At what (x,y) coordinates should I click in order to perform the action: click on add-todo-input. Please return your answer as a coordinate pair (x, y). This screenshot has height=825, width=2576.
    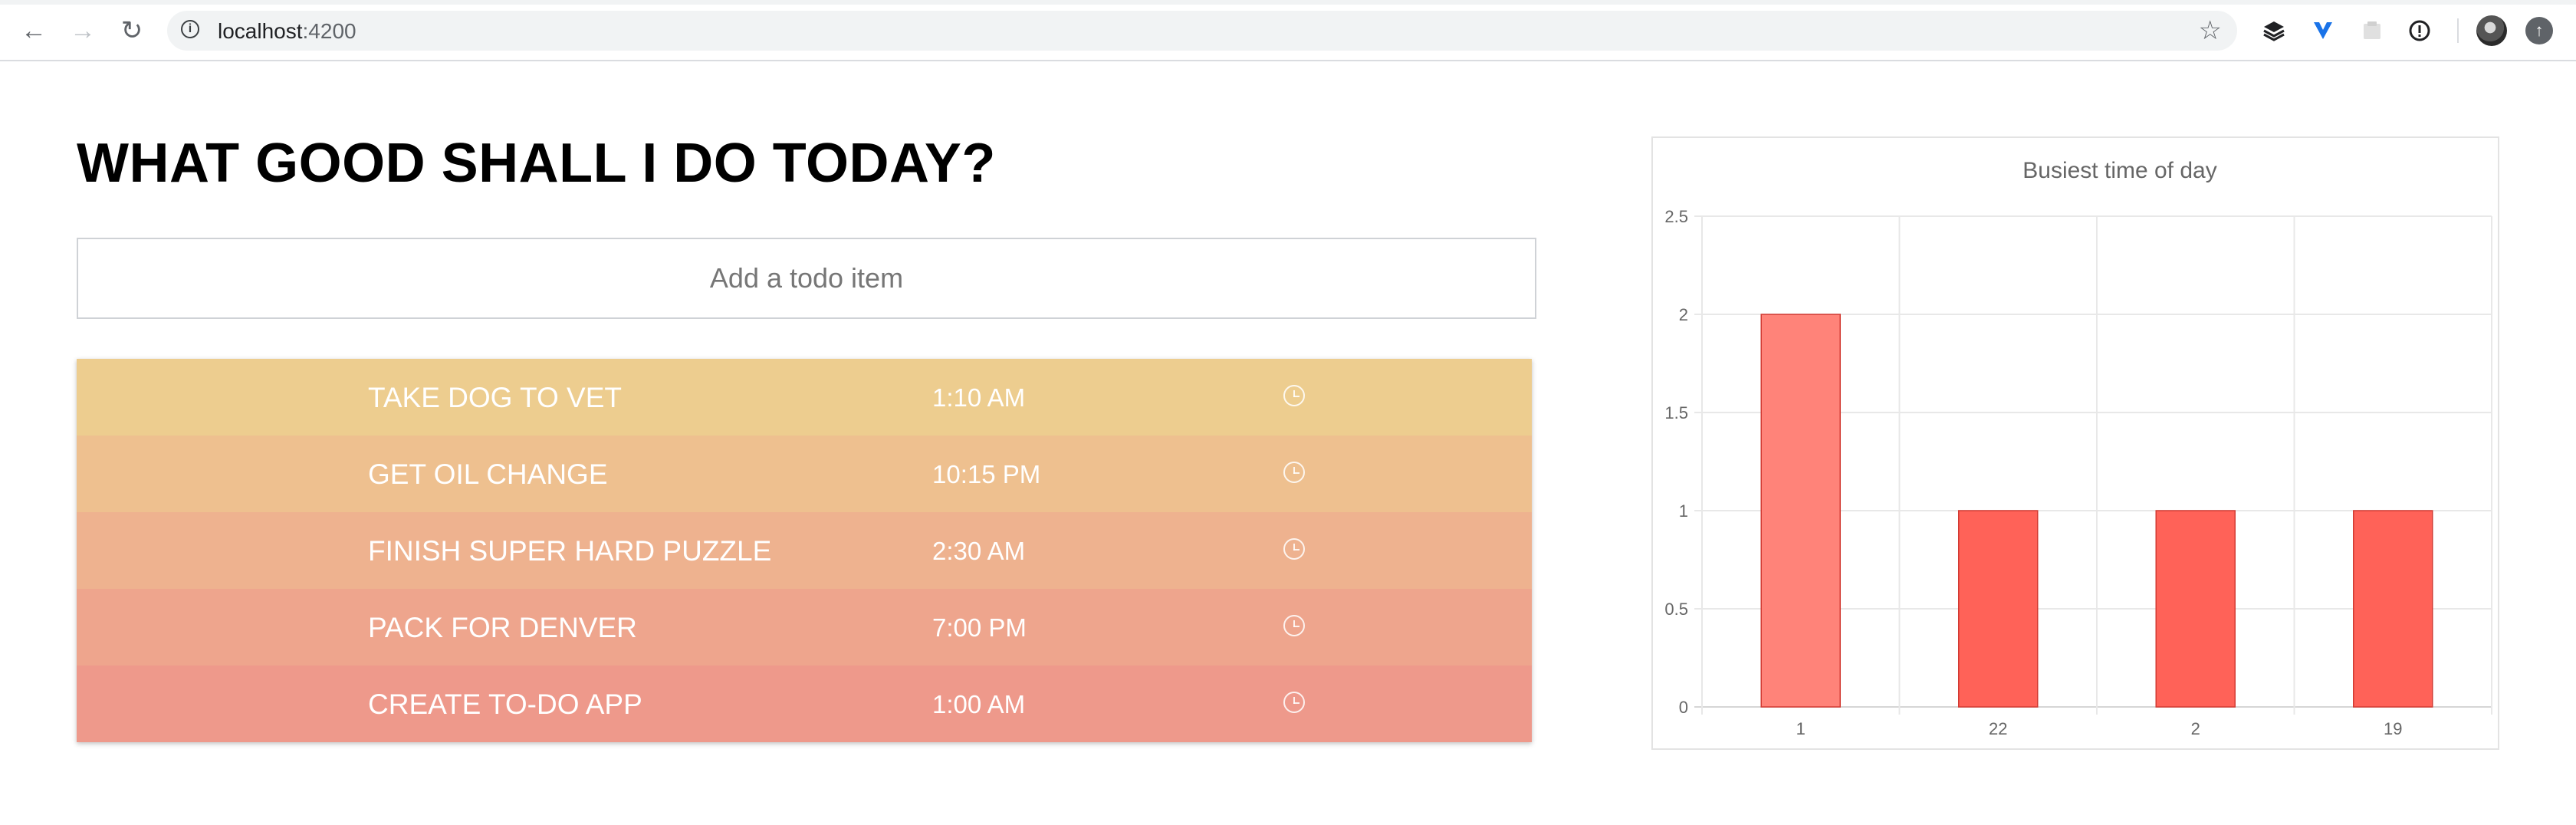
    Looking at the image, I should click on (807, 278).